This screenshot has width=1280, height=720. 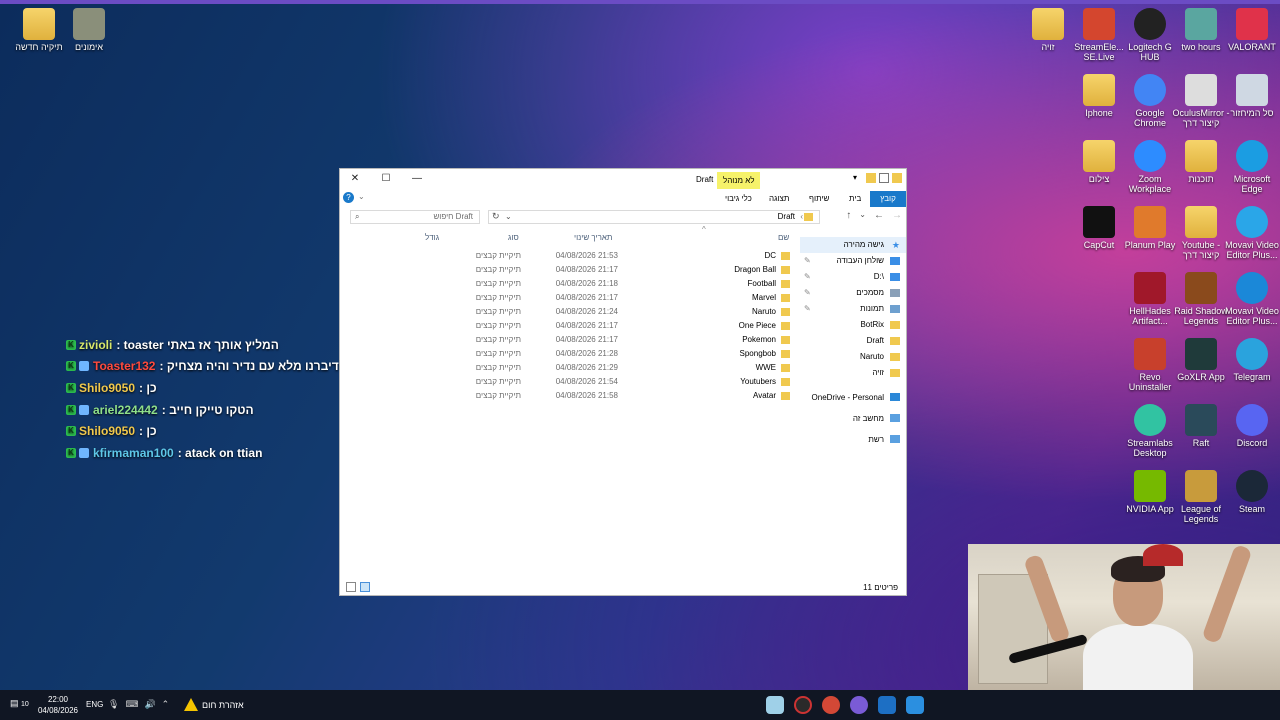 What do you see at coordinates (884, 178) in the screenshot?
I see `properties-icon` at bounding box center [884, 178].